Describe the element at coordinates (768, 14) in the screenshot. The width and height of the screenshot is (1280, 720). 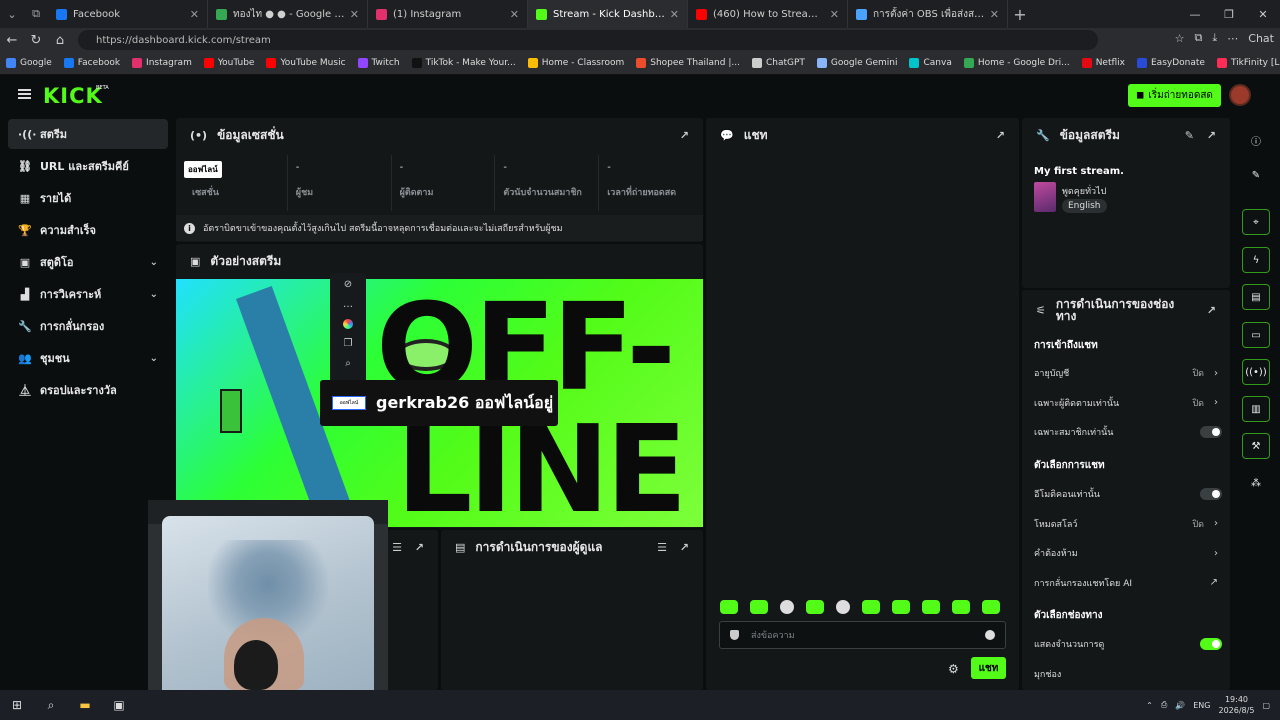
I see `browser-tab: (460) How to Stream to Kick on PC✕` at that location.